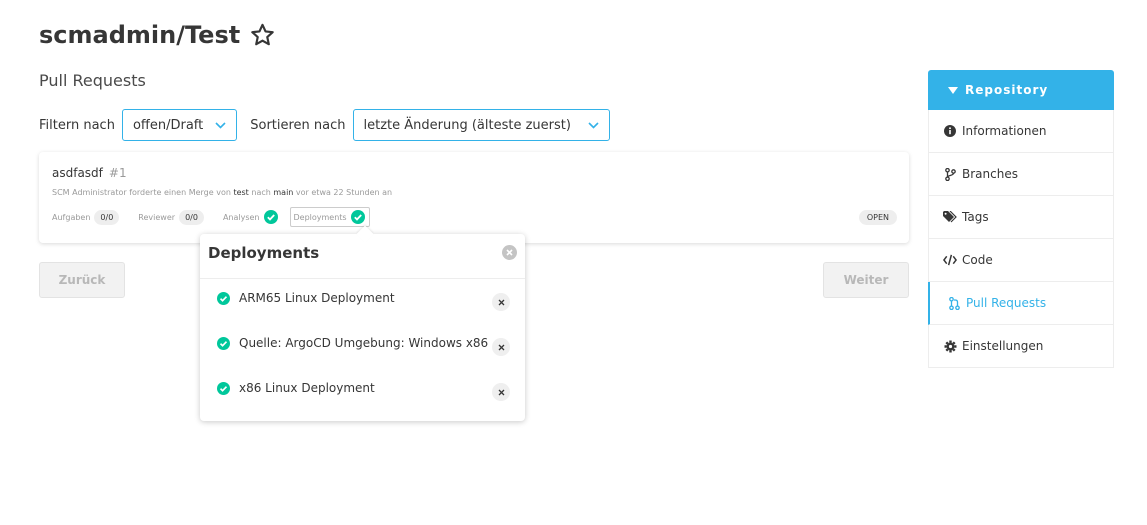 The width and height of the screenshot is (1147, 525). What do you see at coordinates (344, 192) in the screenshot?
I see `meta-suffix: vor etwa 22 Stunden an` at bounding box center [344, 192].